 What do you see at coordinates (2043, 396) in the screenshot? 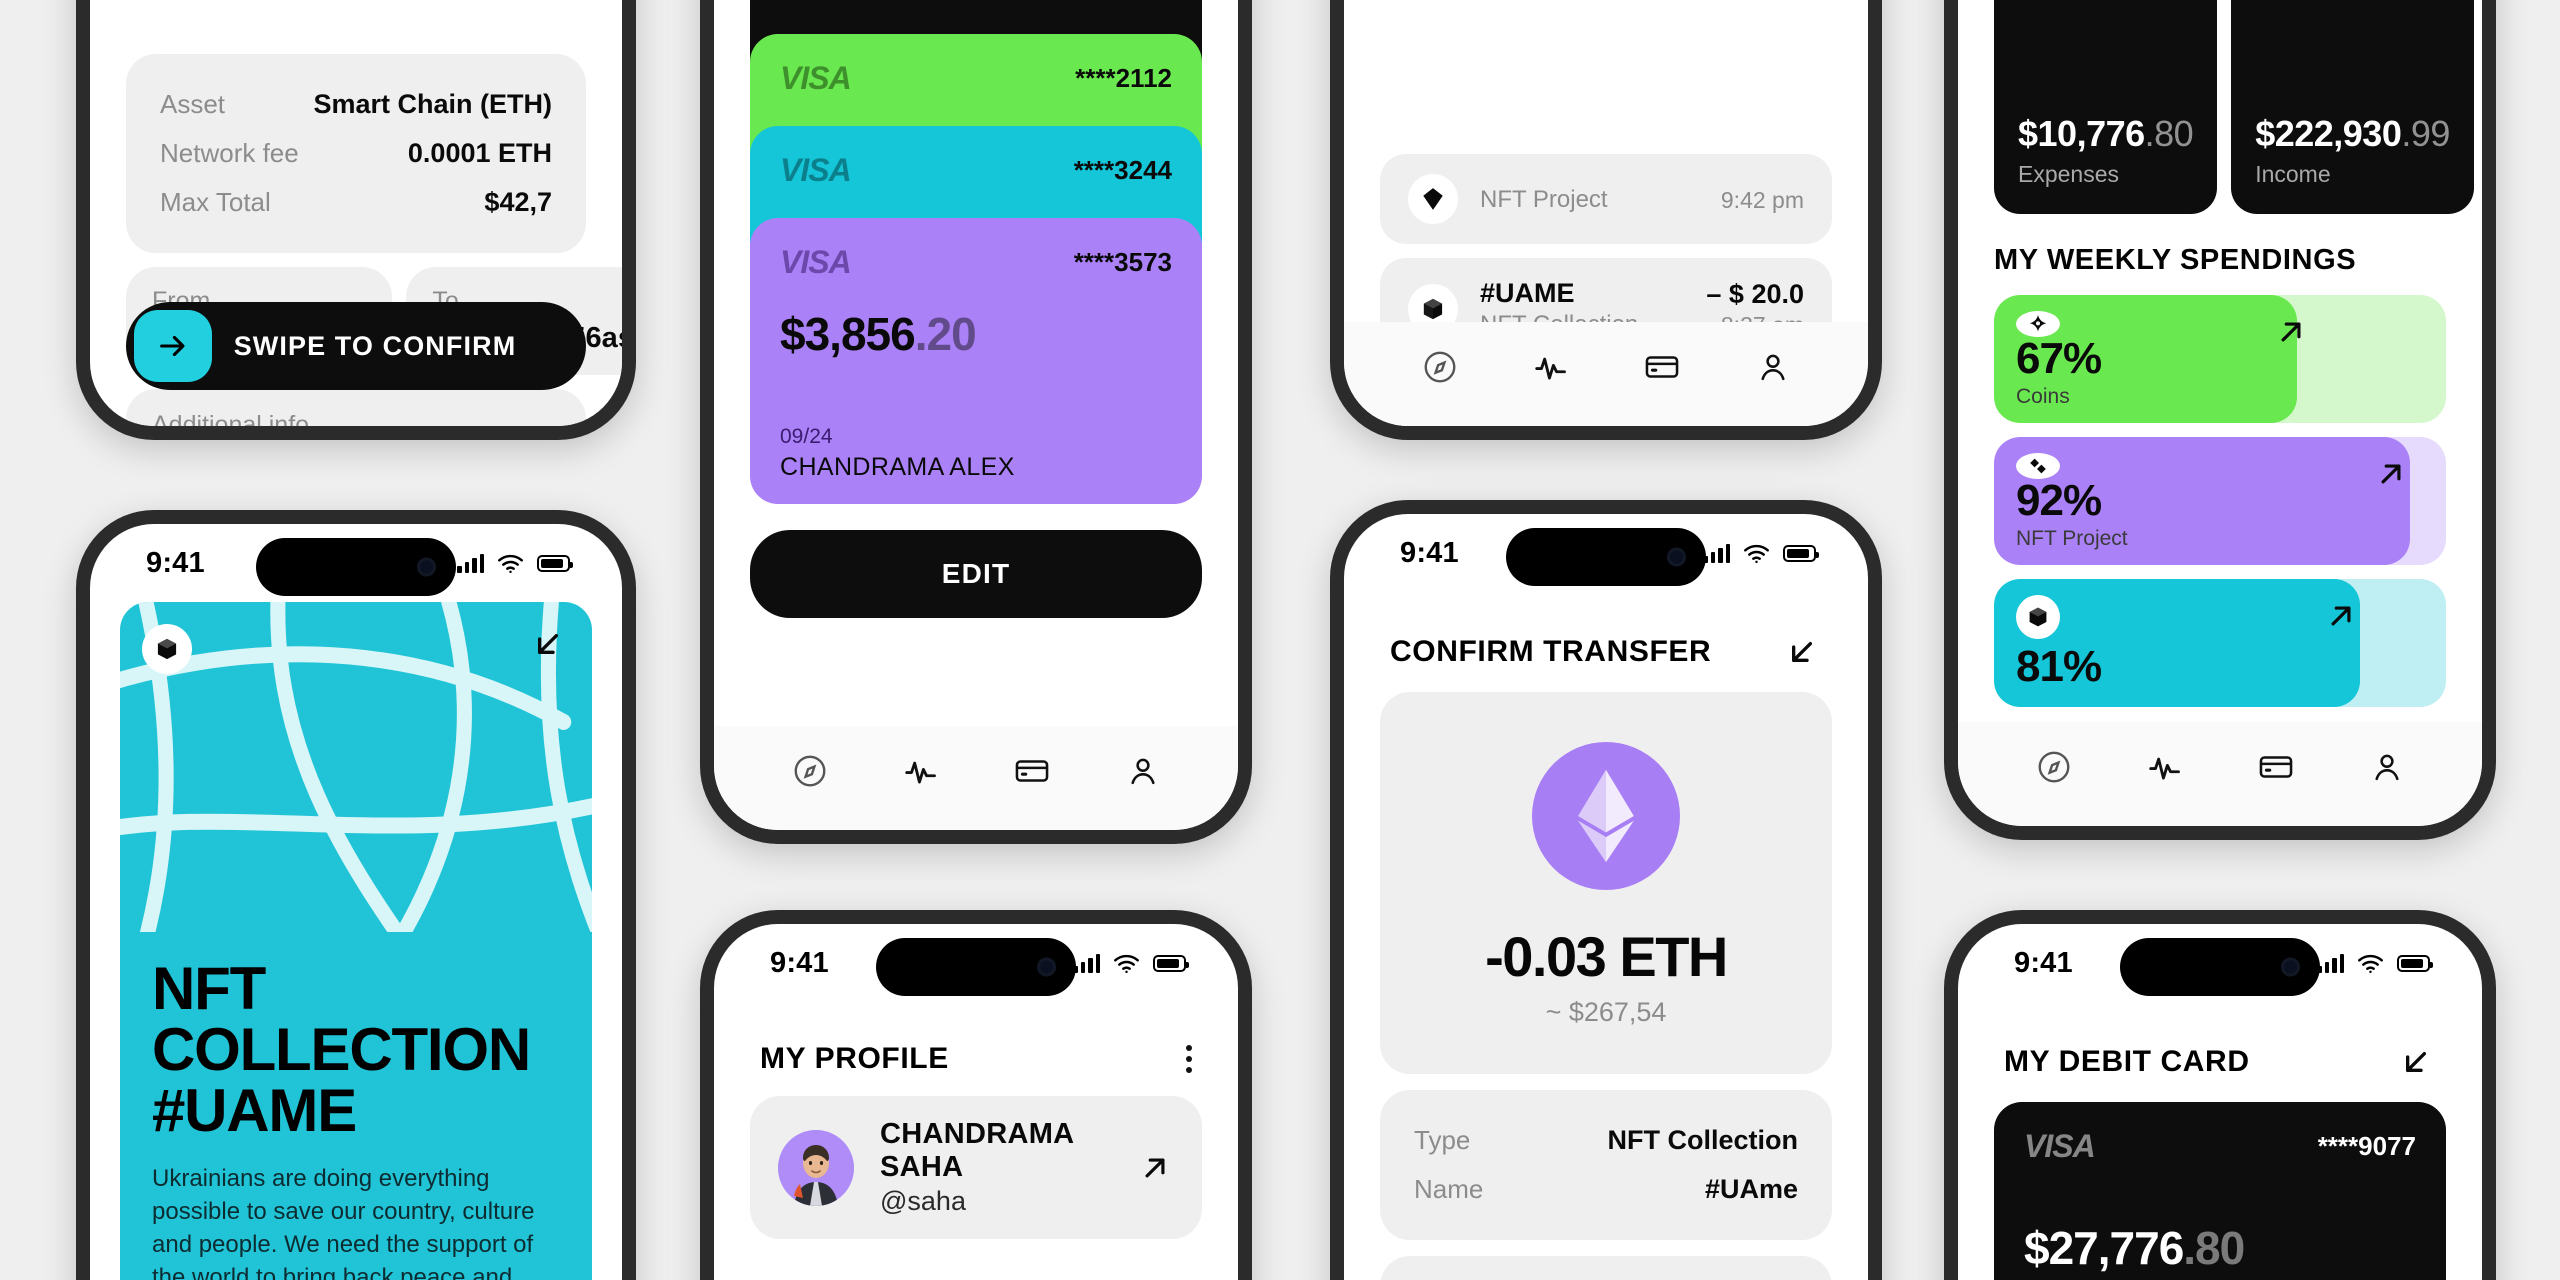
I see `spending-label: Coins` at bounding box center [2043, 396].